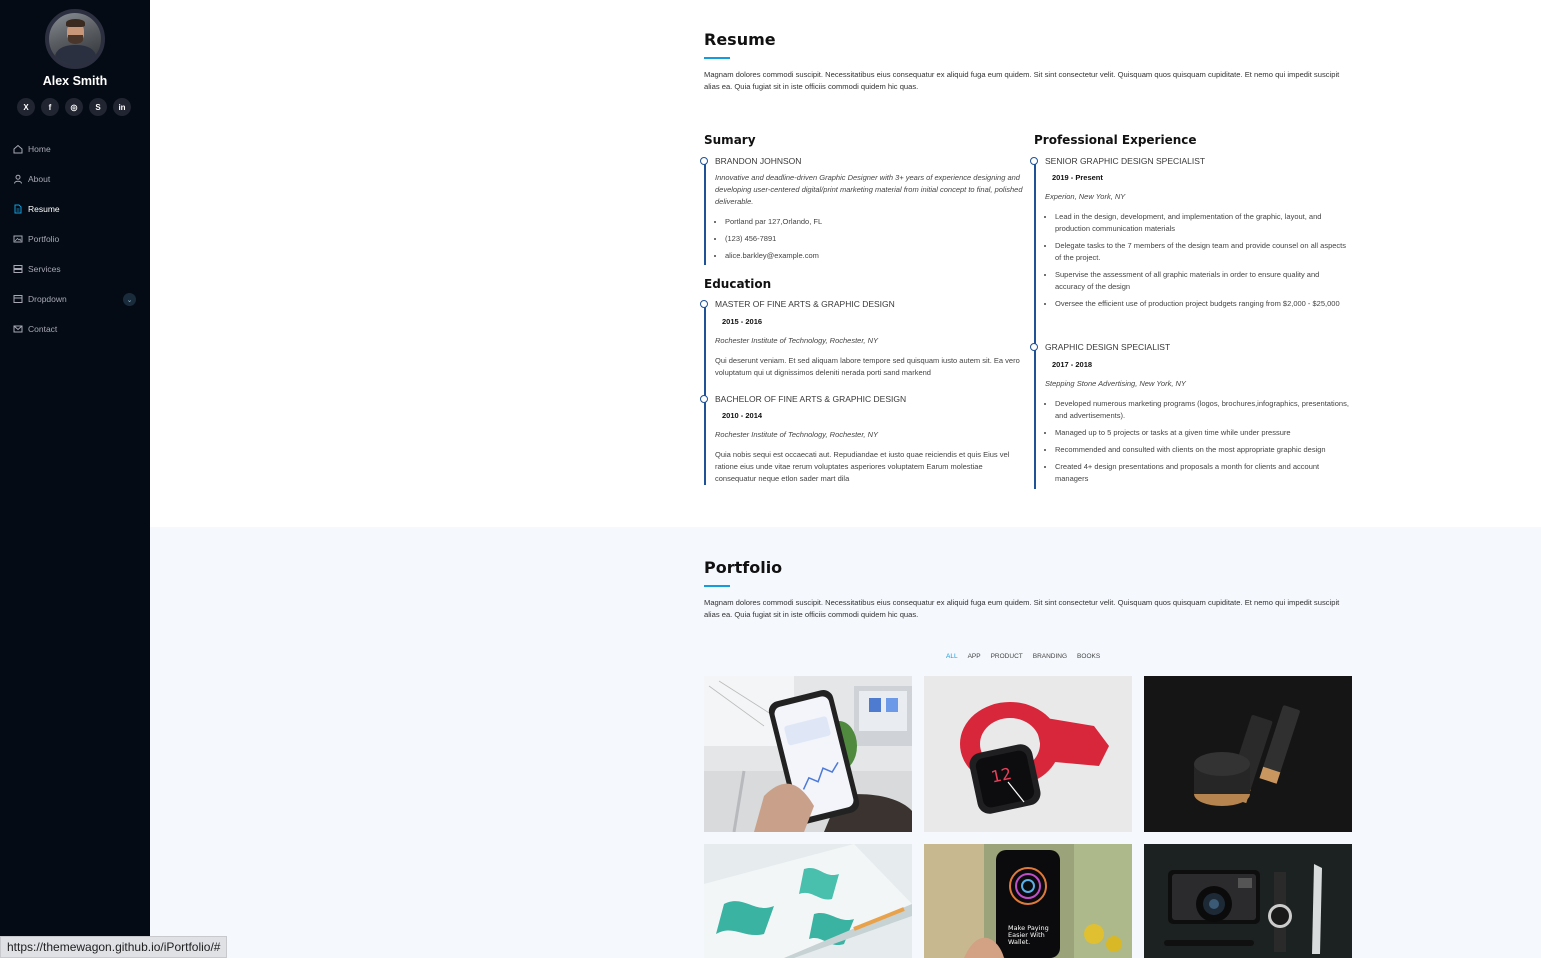  What do you see at coordinates (44, 239) in the screenshot?
I see `nav-label: Portfolio` at bounding box center [44, 239].